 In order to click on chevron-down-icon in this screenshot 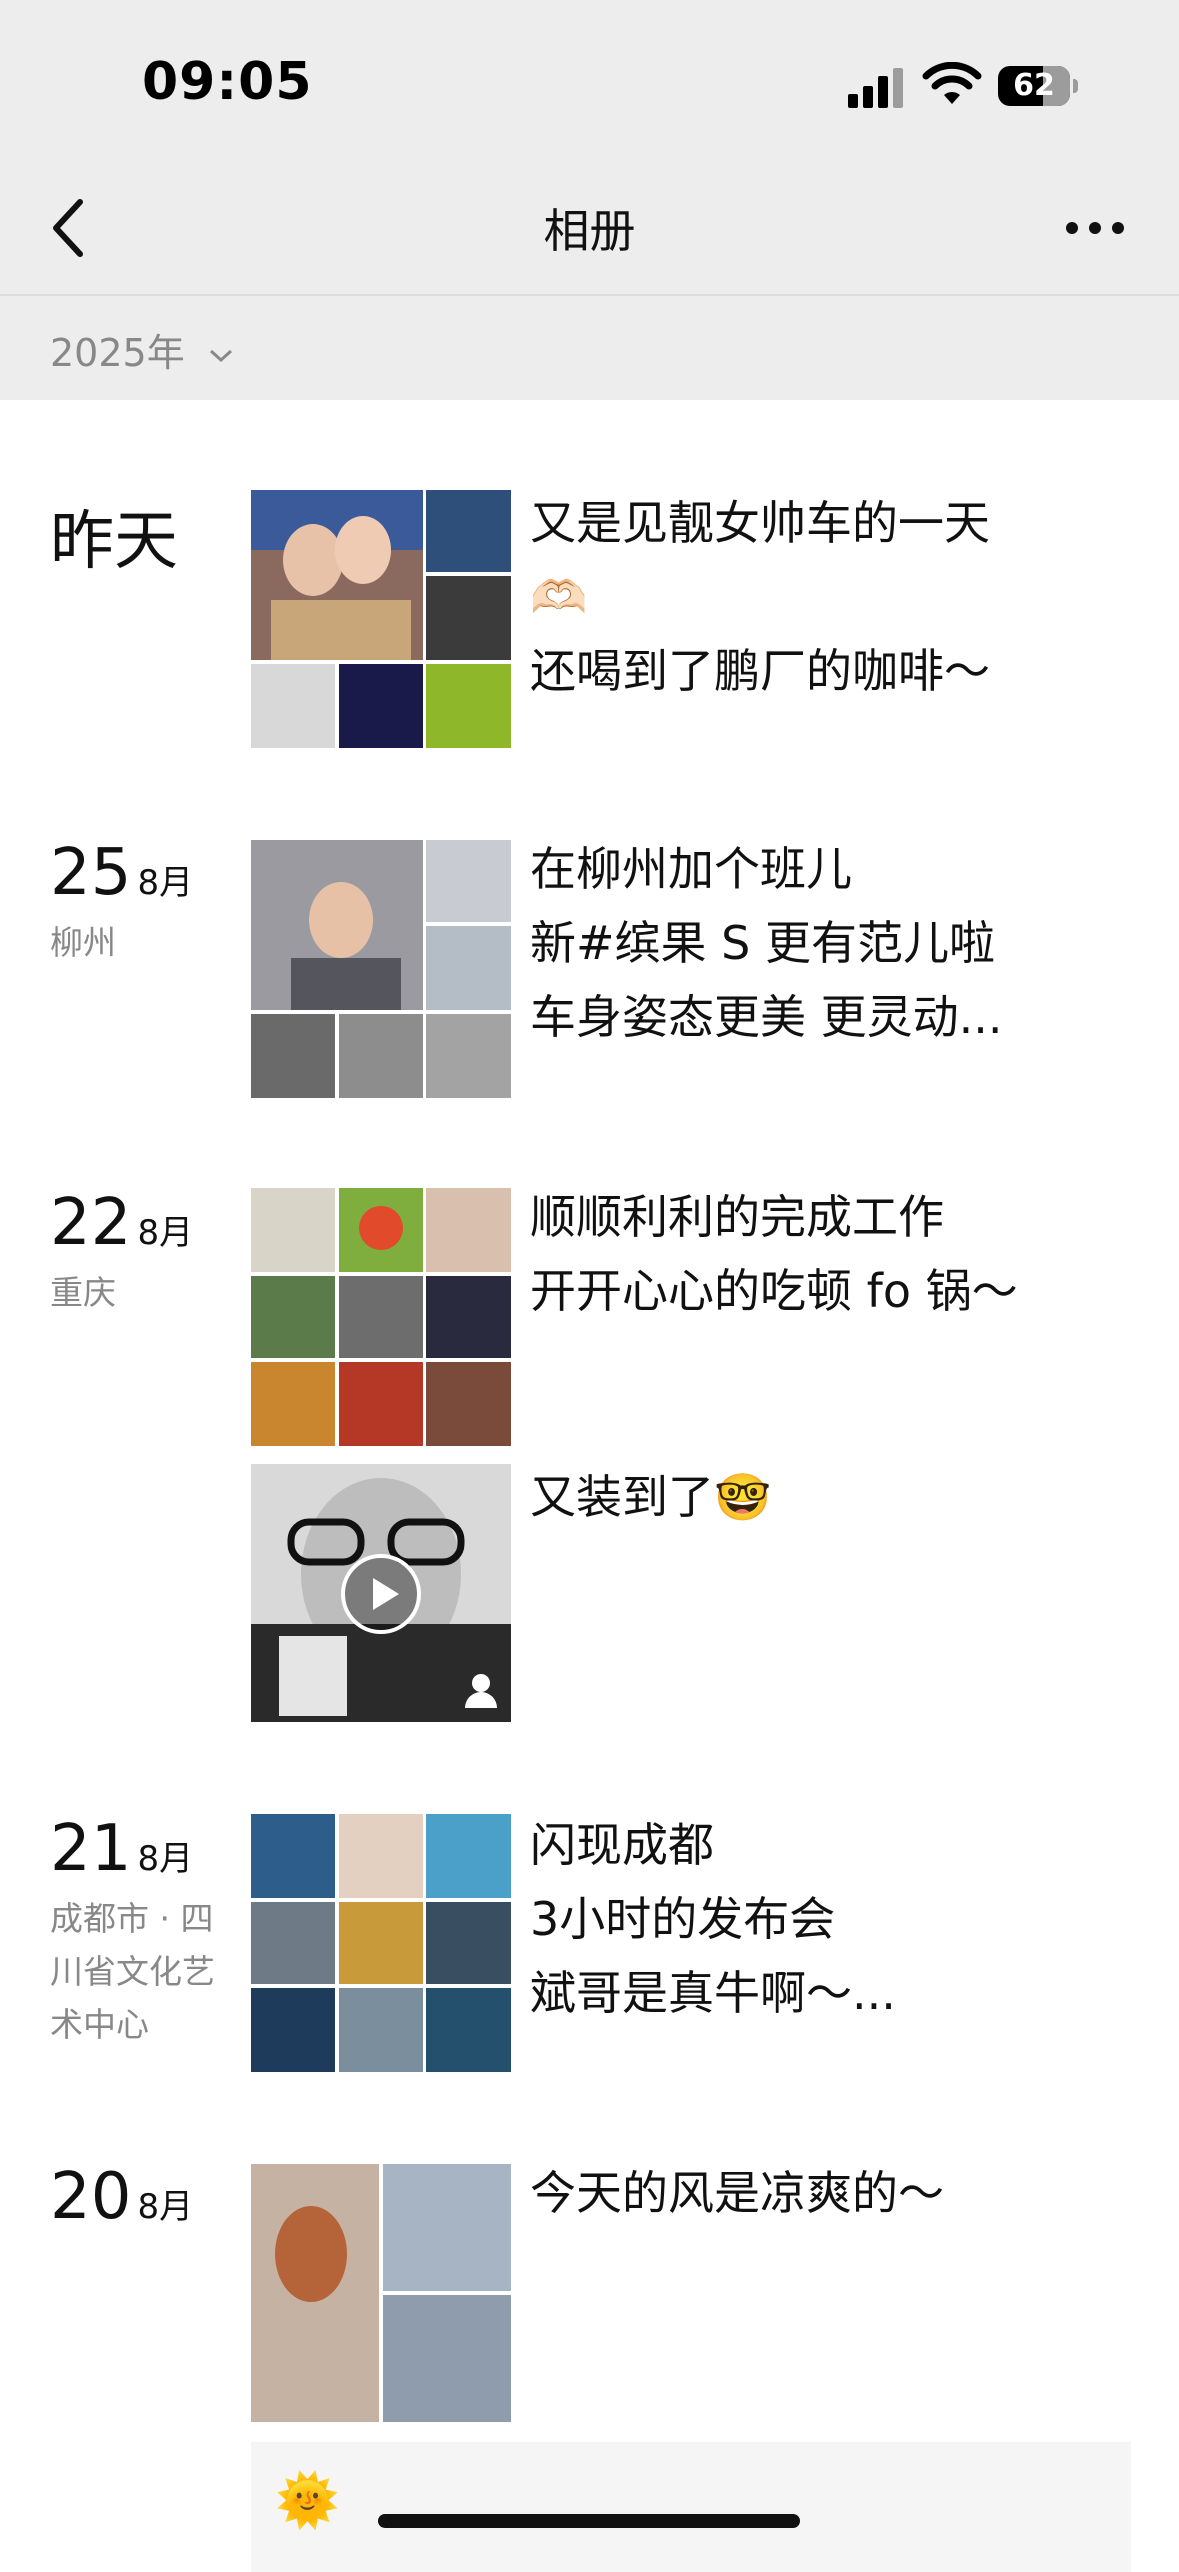, I will do `click(220, 355)`.